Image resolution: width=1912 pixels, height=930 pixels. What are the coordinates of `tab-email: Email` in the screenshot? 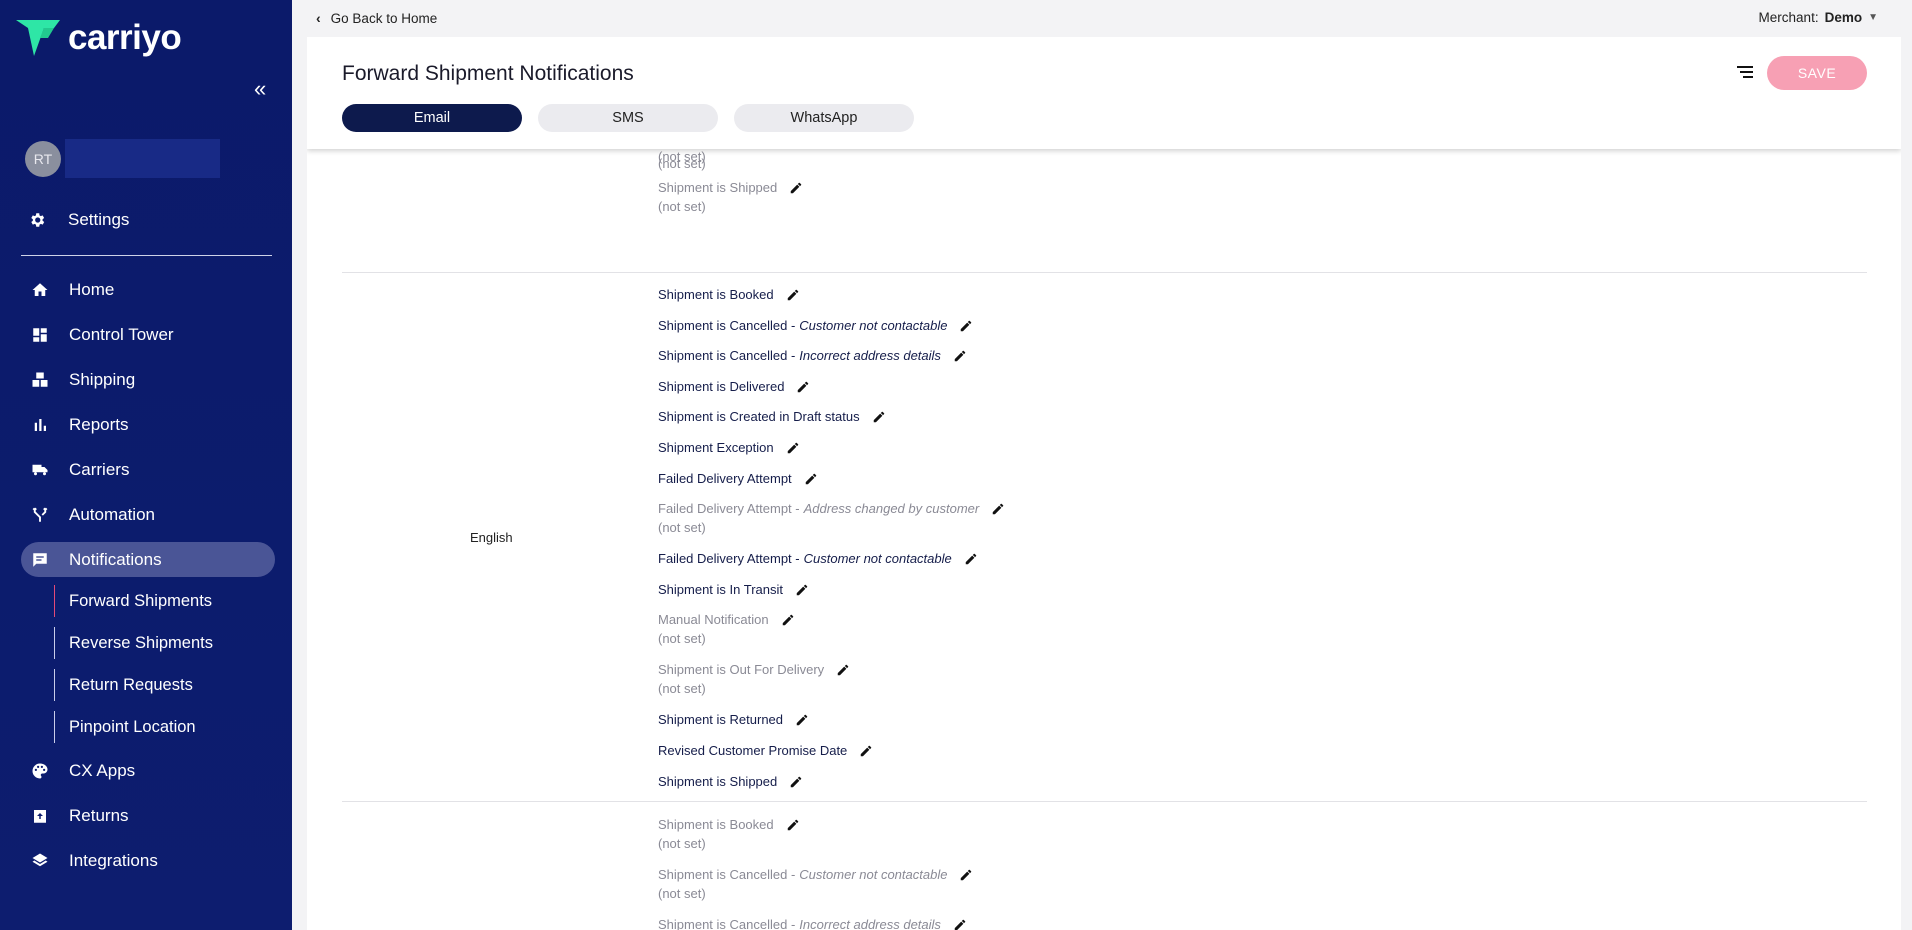 It's located at (432, 118).